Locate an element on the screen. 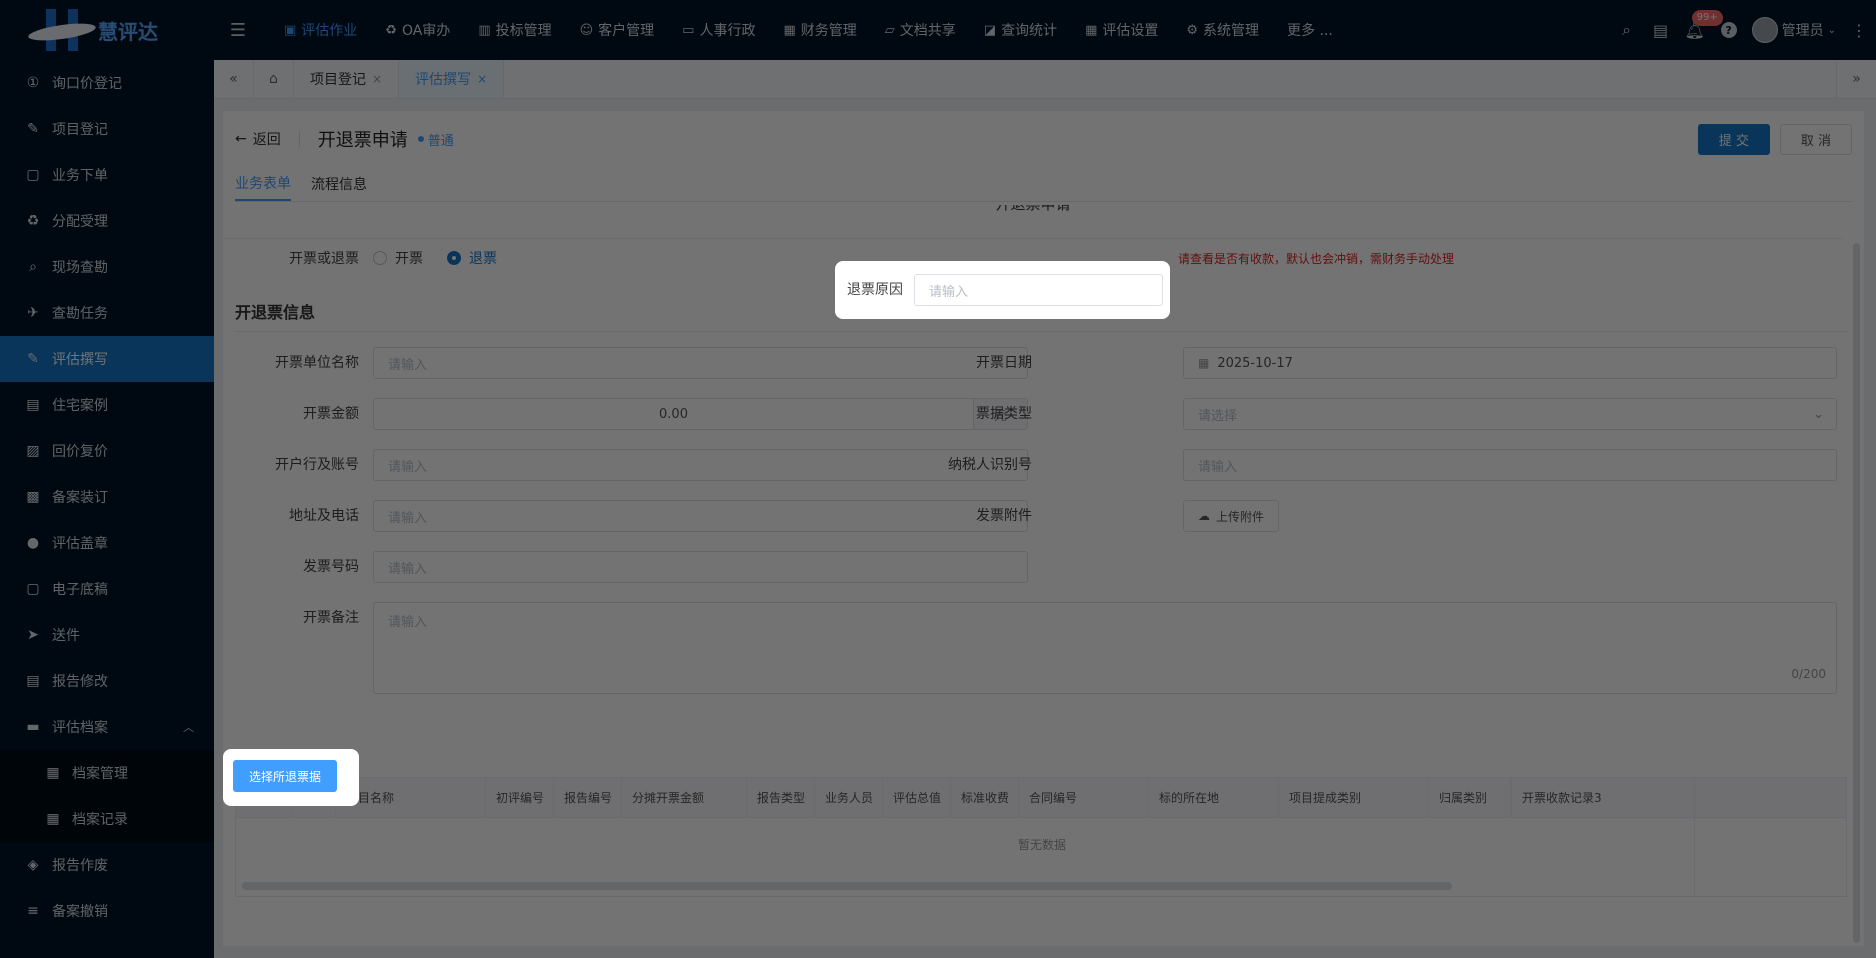 This screenshot has width=1876, height=958. recycle-icon: ♻ is located at coordinates (33, 221).